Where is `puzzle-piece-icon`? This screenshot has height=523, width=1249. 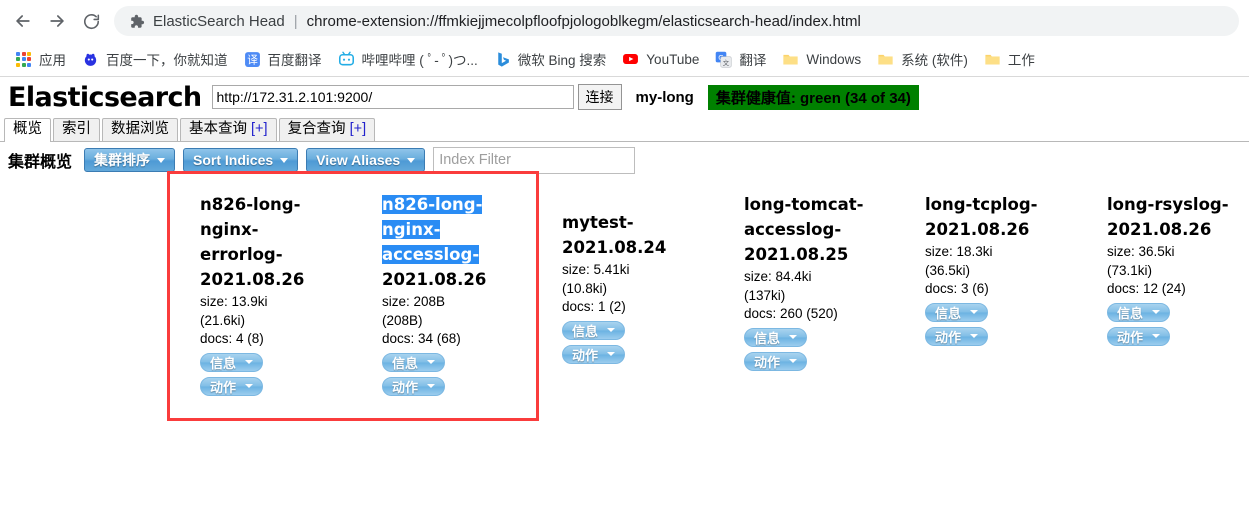 puzzle-piece-icon is located at coordinates (138, 21).